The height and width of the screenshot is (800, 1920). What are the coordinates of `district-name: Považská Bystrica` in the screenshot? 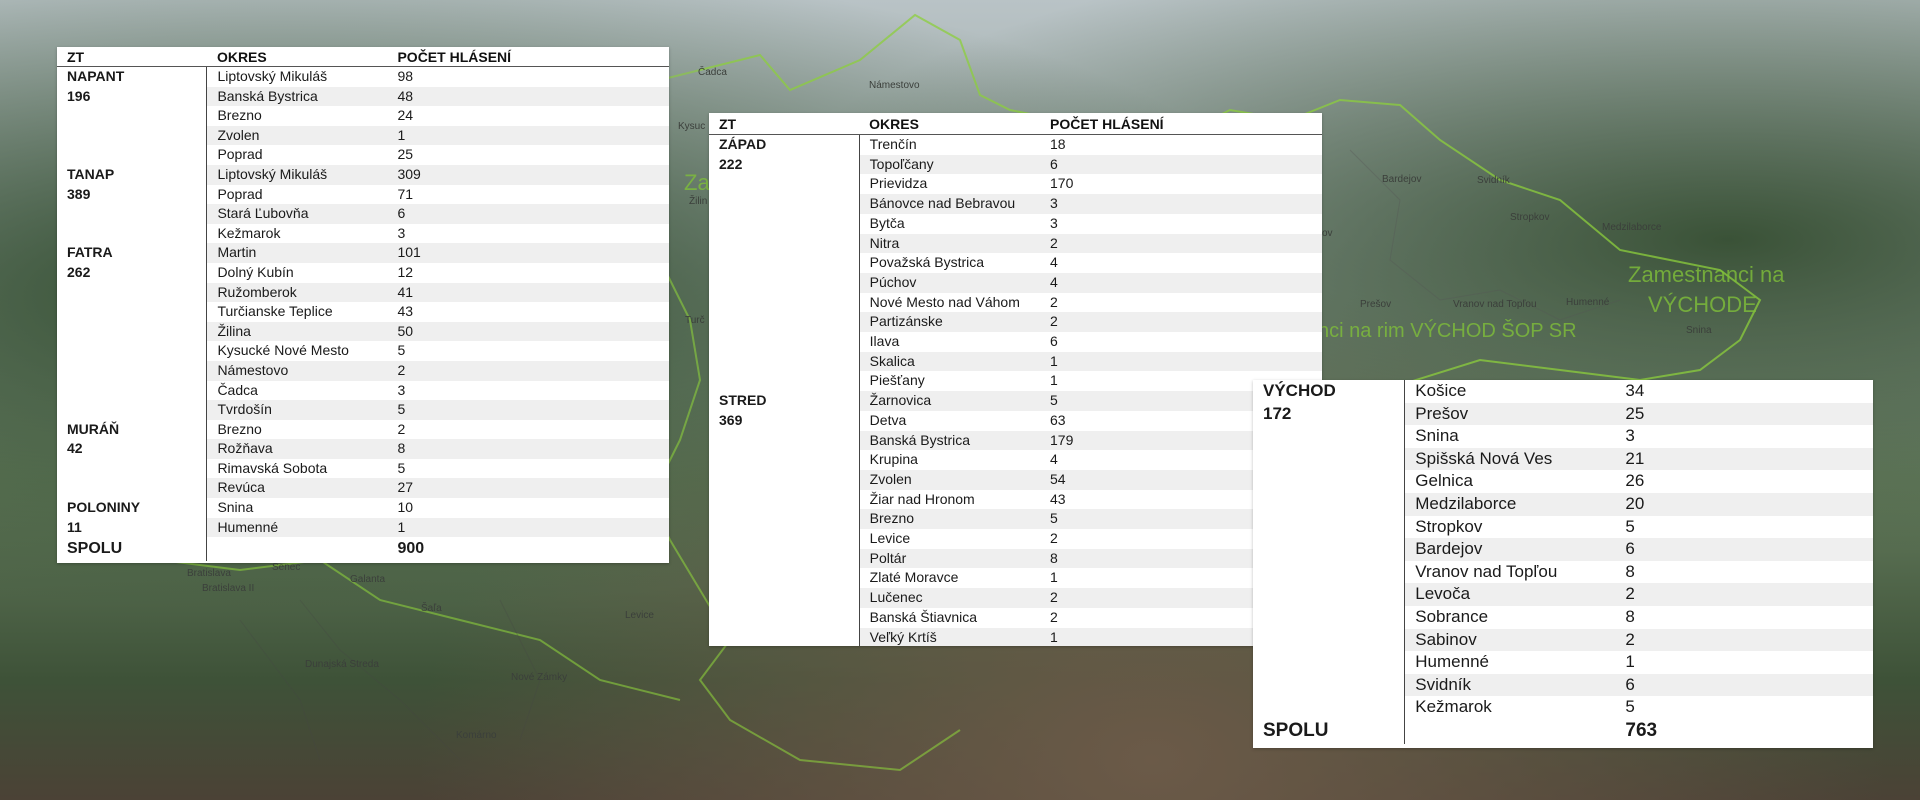 It's located at (927, 262).